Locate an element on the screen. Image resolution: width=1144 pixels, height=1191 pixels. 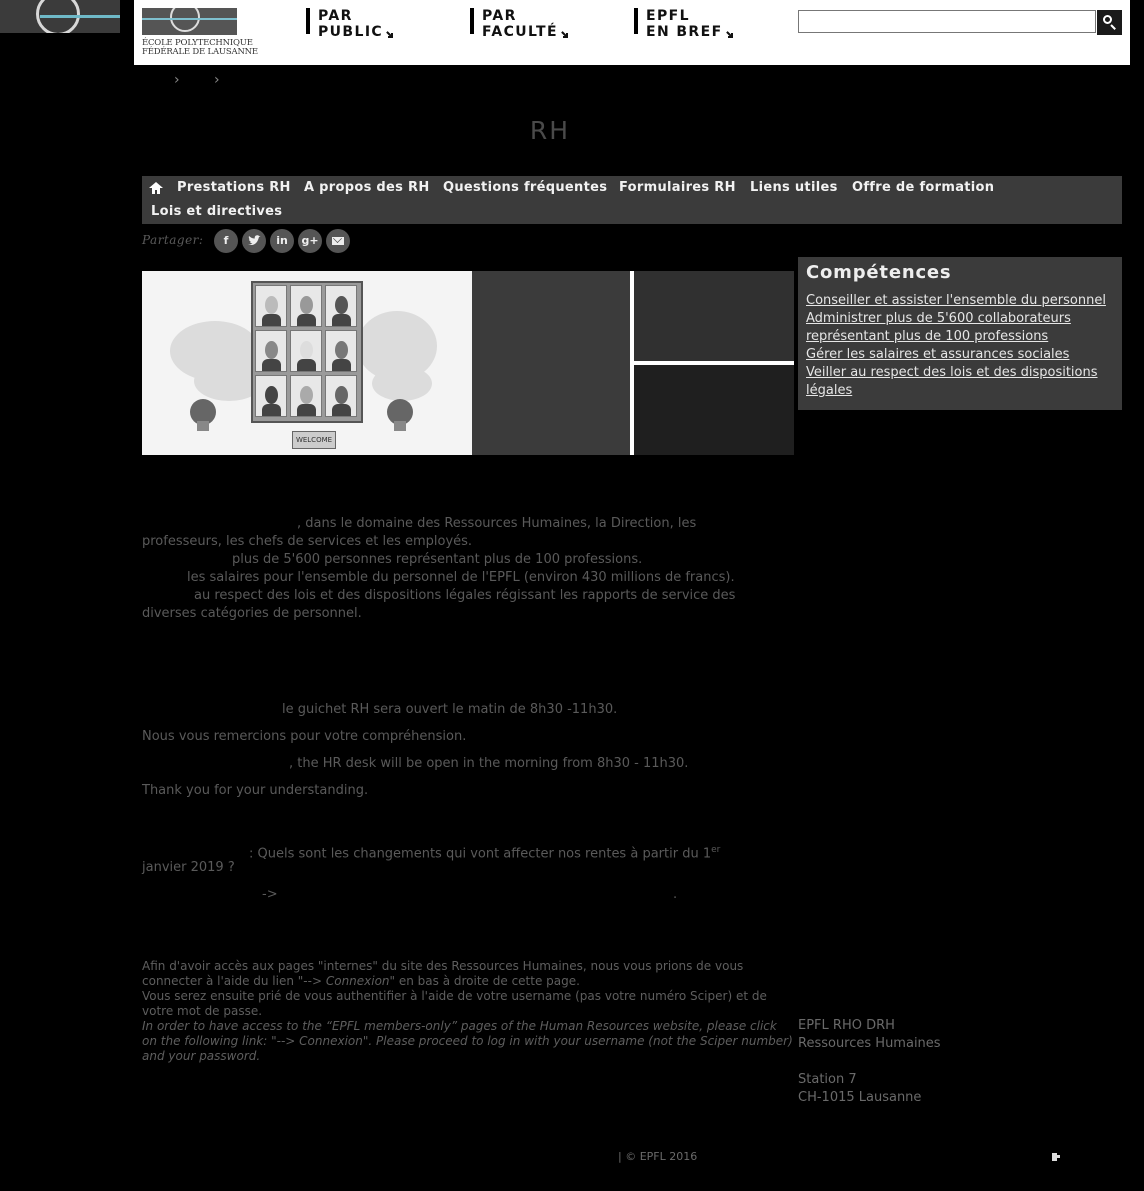
password-link: votre mot de passe is located at coordinates (200, 1011).